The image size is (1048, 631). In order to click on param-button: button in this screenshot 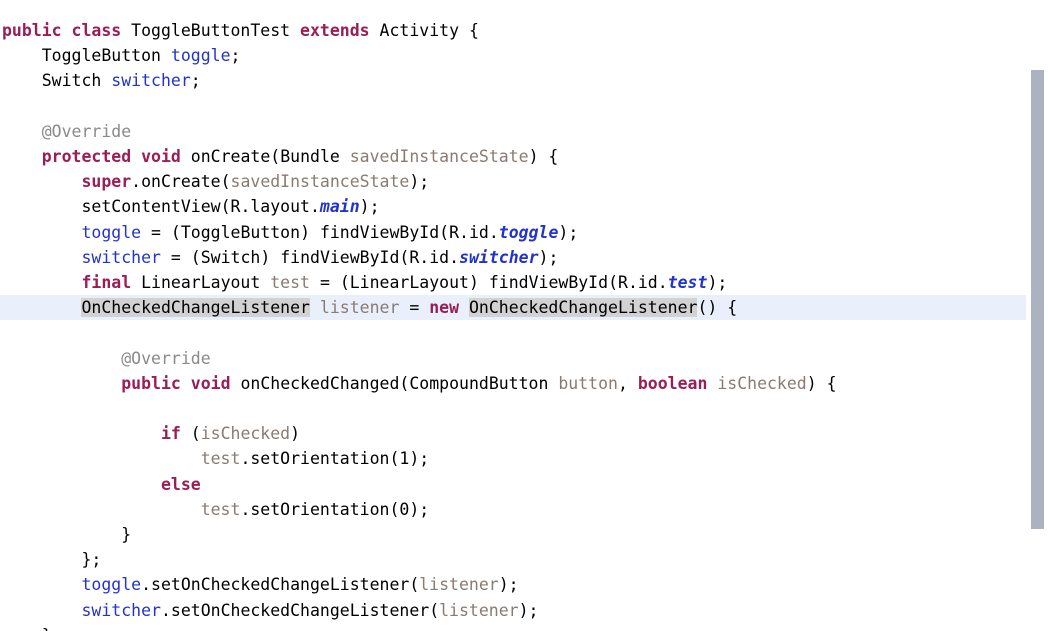, I will do `click(588, 383)`.